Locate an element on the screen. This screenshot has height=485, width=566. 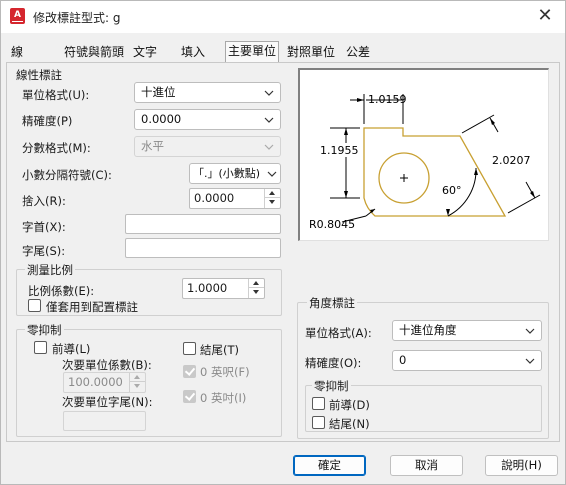
angular-dimensions-label: 角度標註 is located at coordinates (332, 303).